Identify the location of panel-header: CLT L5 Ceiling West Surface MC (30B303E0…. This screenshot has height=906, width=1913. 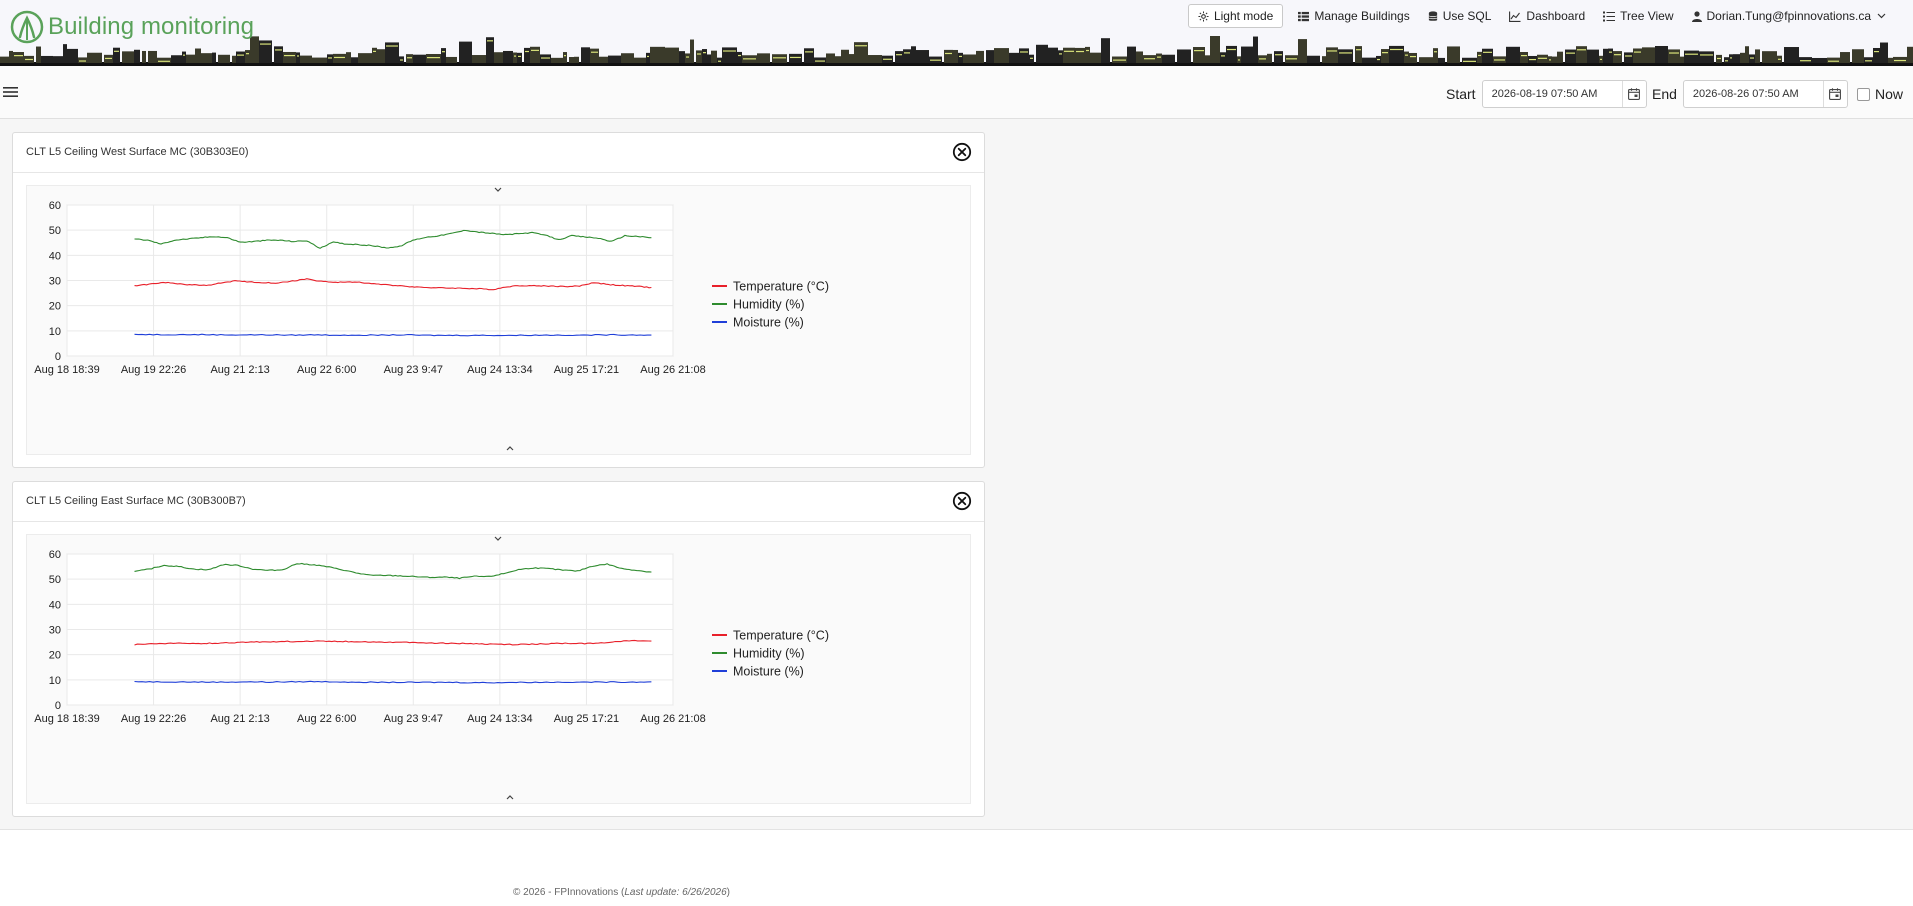
(498, 153).